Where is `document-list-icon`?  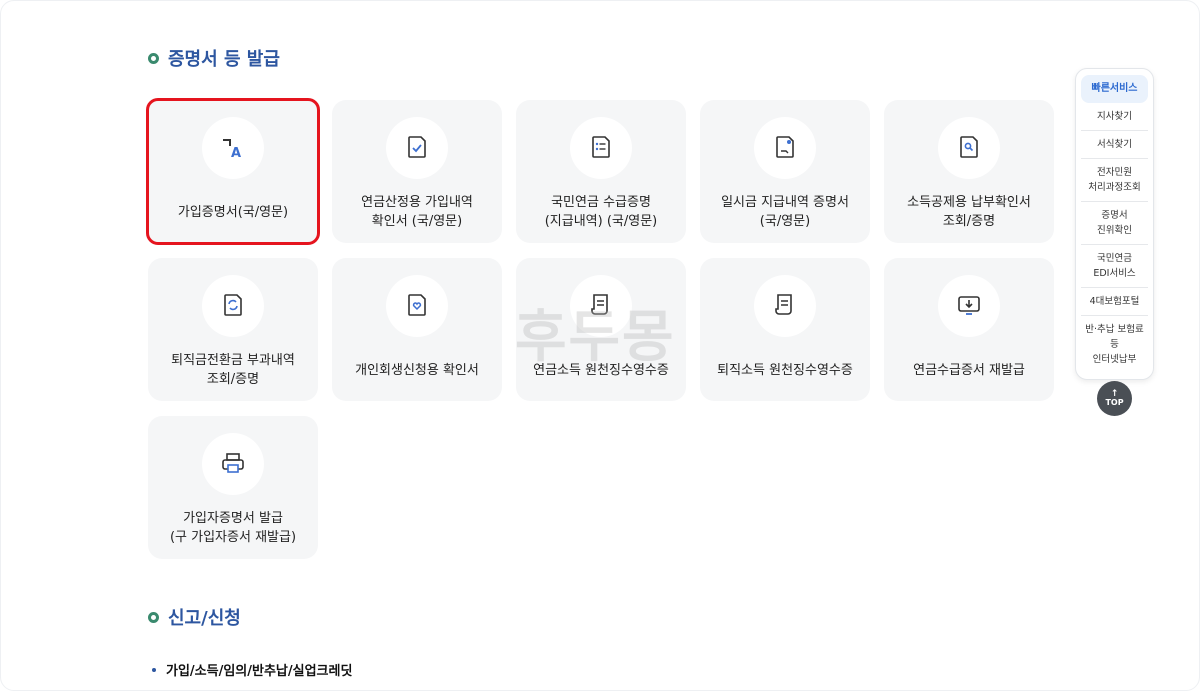
document-list-icon is located at coordinates (601, 148).